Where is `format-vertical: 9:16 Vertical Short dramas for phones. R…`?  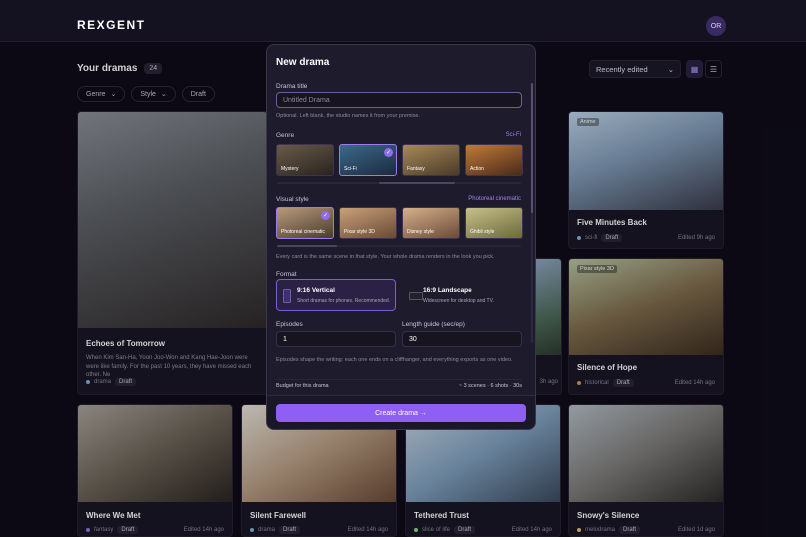 format-vertical: 9:16 Vertical Short dramas for phones. R… is located at coordinates (336, 295).